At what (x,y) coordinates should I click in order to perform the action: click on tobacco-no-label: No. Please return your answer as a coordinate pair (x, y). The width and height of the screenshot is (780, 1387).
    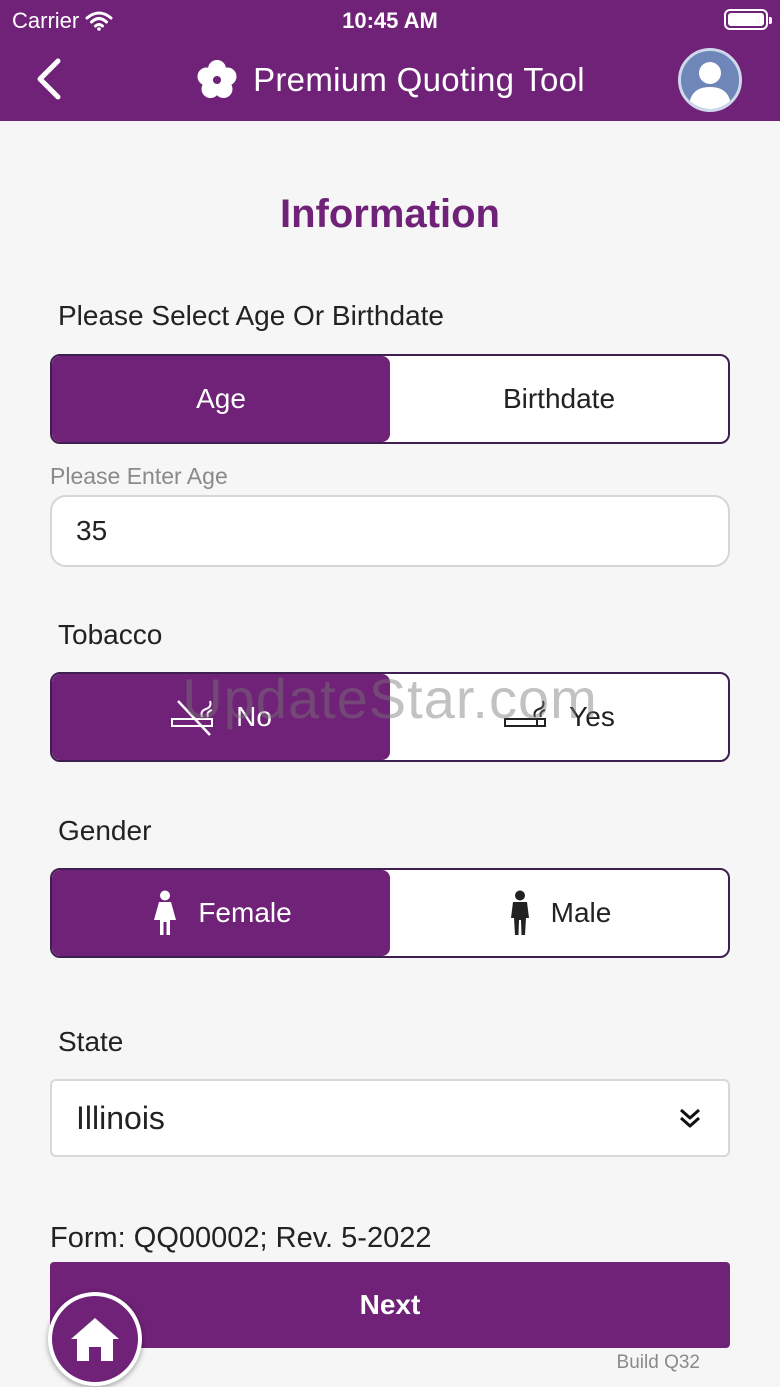
    Looking at the image, I should click on (254, 716).